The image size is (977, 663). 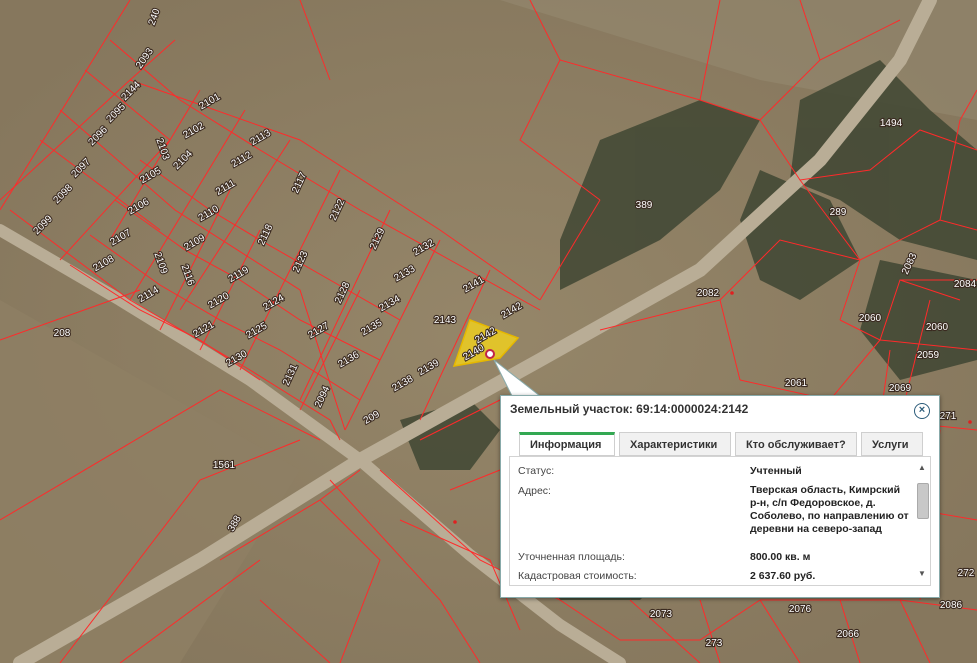 What do you see at coordinates (928, 355) in the screenshot?
I see `plot-number-label: 2059` at bounding box center [928, 355].